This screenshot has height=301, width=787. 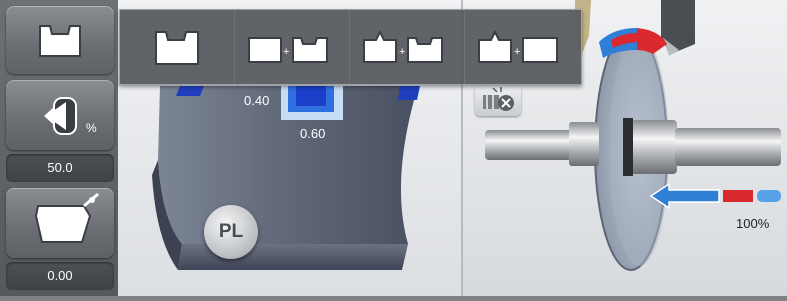 What do you see at coordinates (684, 196) in the screenshot?
I see `progress-arrow-head` at bounding box center [684, 196].